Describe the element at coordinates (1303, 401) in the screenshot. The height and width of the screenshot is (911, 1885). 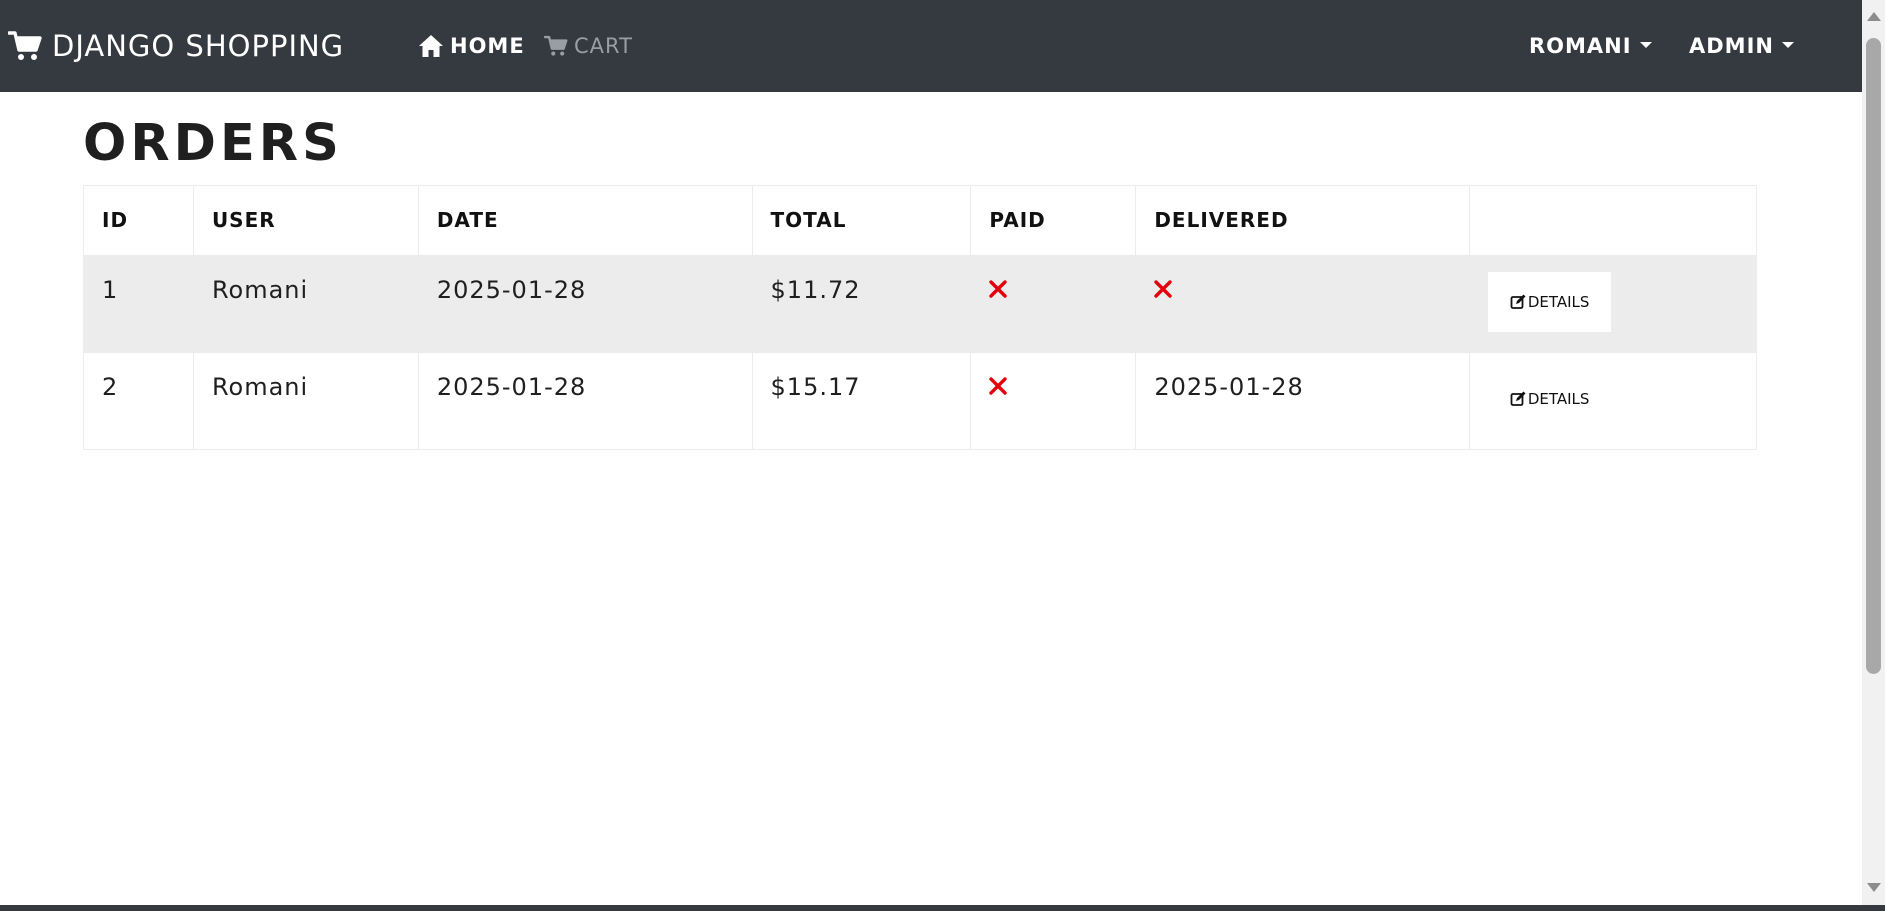
I see `order-delivered-cell: 2025-01-28` at that location.